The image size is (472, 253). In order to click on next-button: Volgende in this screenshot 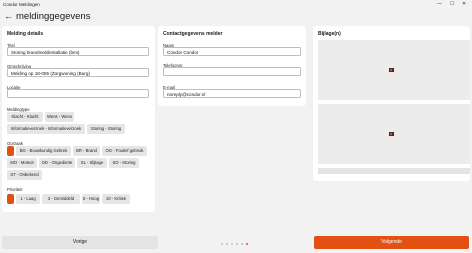, I will do `click(391, 242)`.